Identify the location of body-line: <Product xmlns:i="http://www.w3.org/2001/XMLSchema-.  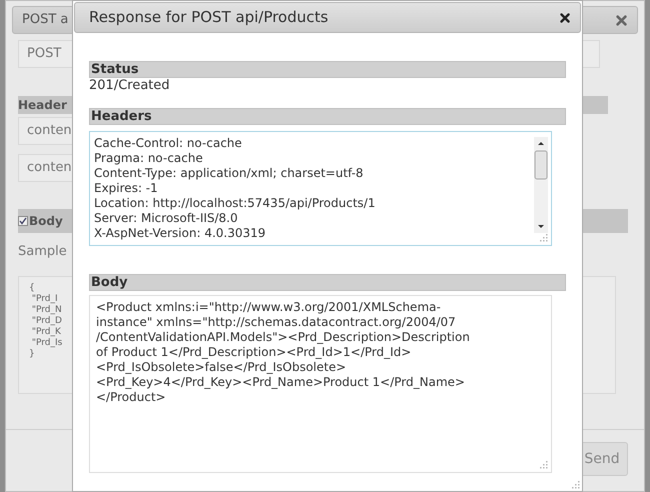
(269, 307).